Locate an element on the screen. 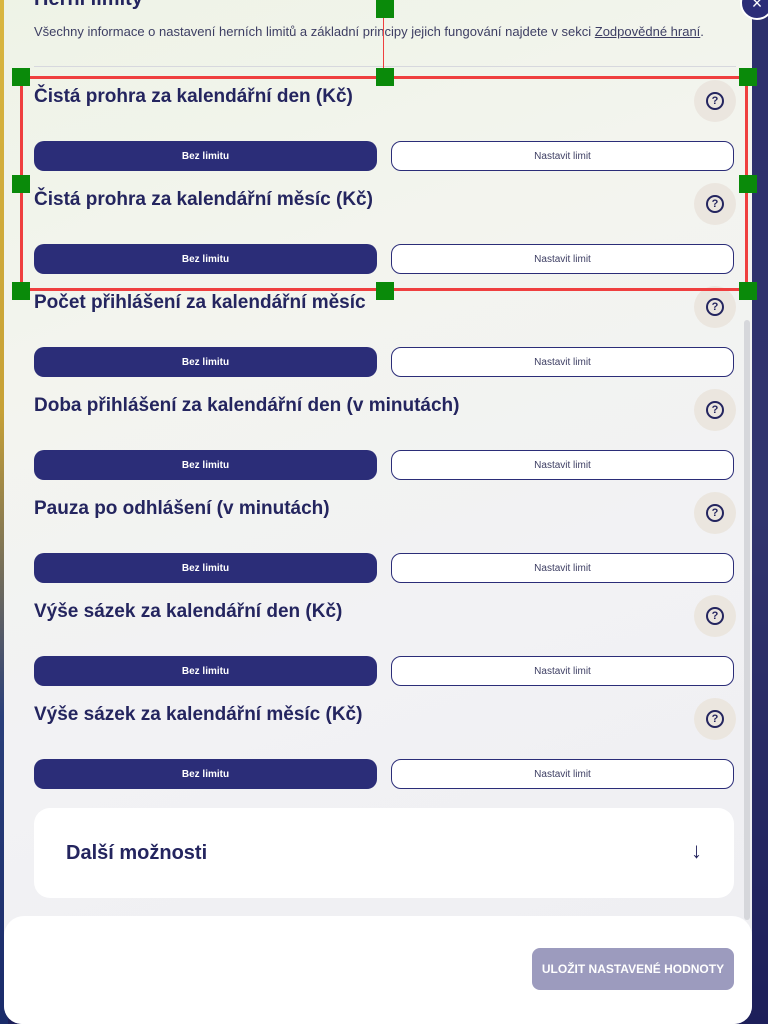  divider is located at coordinates (385, 66).